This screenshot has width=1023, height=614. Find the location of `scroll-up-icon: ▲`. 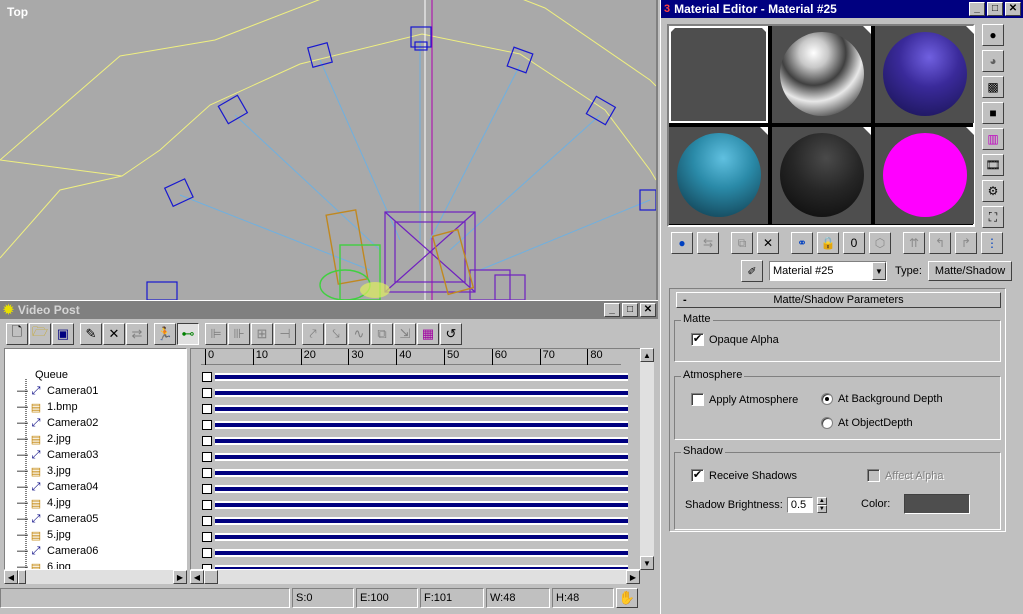

scroll-up-icon: ▲ is located at coordinates (647, 355).